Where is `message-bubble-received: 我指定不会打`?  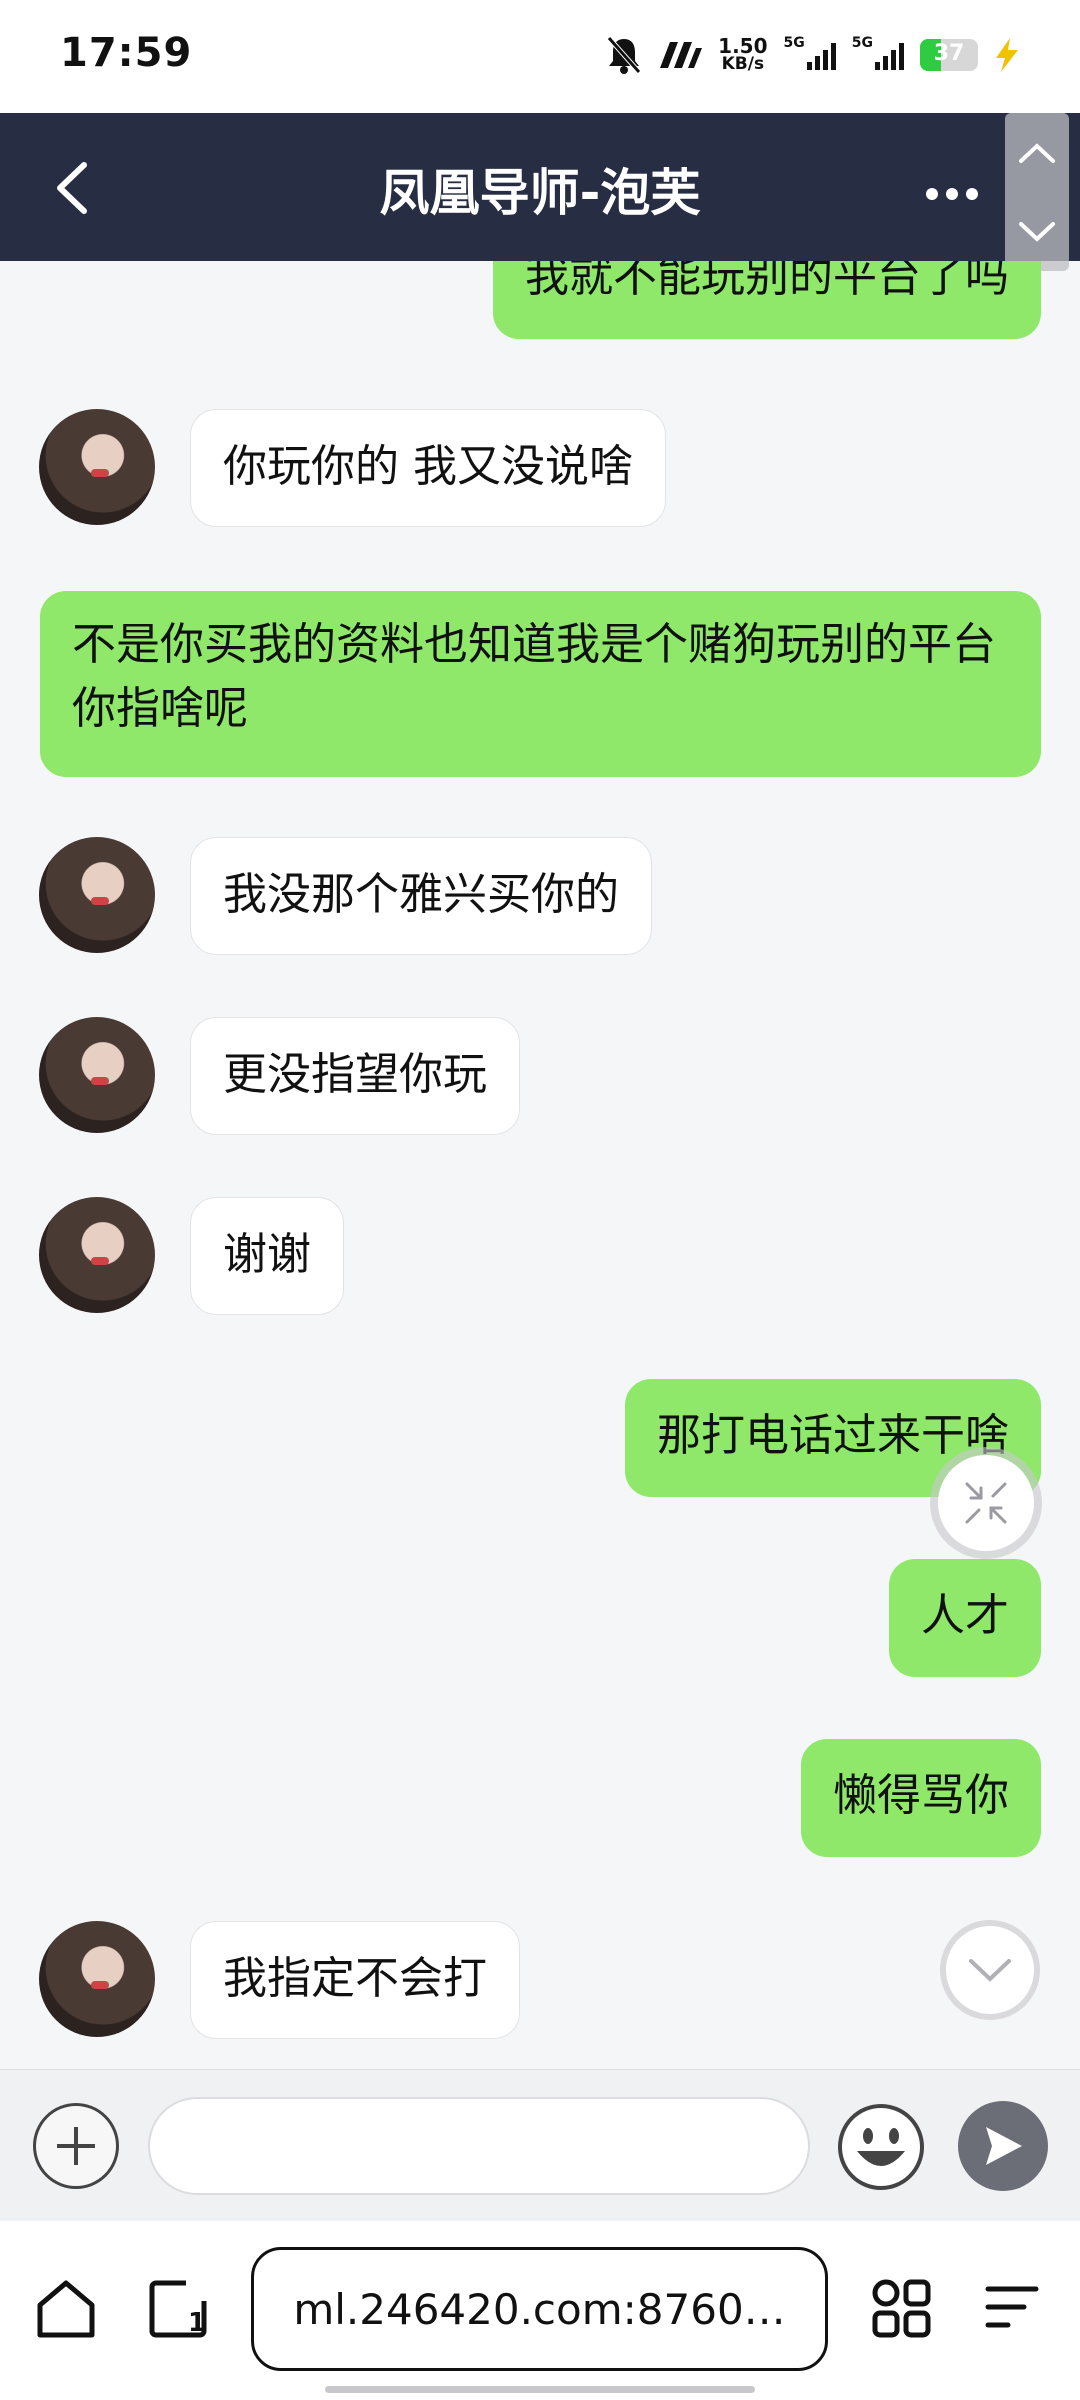 message-bubble-received: 我指定不会打 is located at coordinates (355, 1980).